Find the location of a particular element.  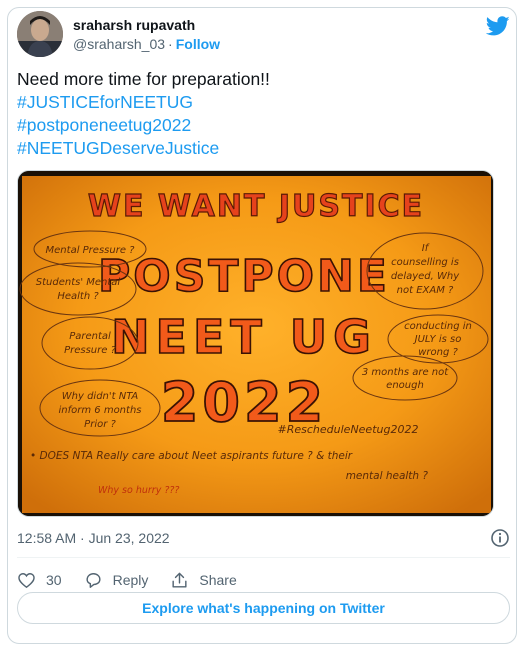

svg-text: Health ? is located at coordinates (78, 296).